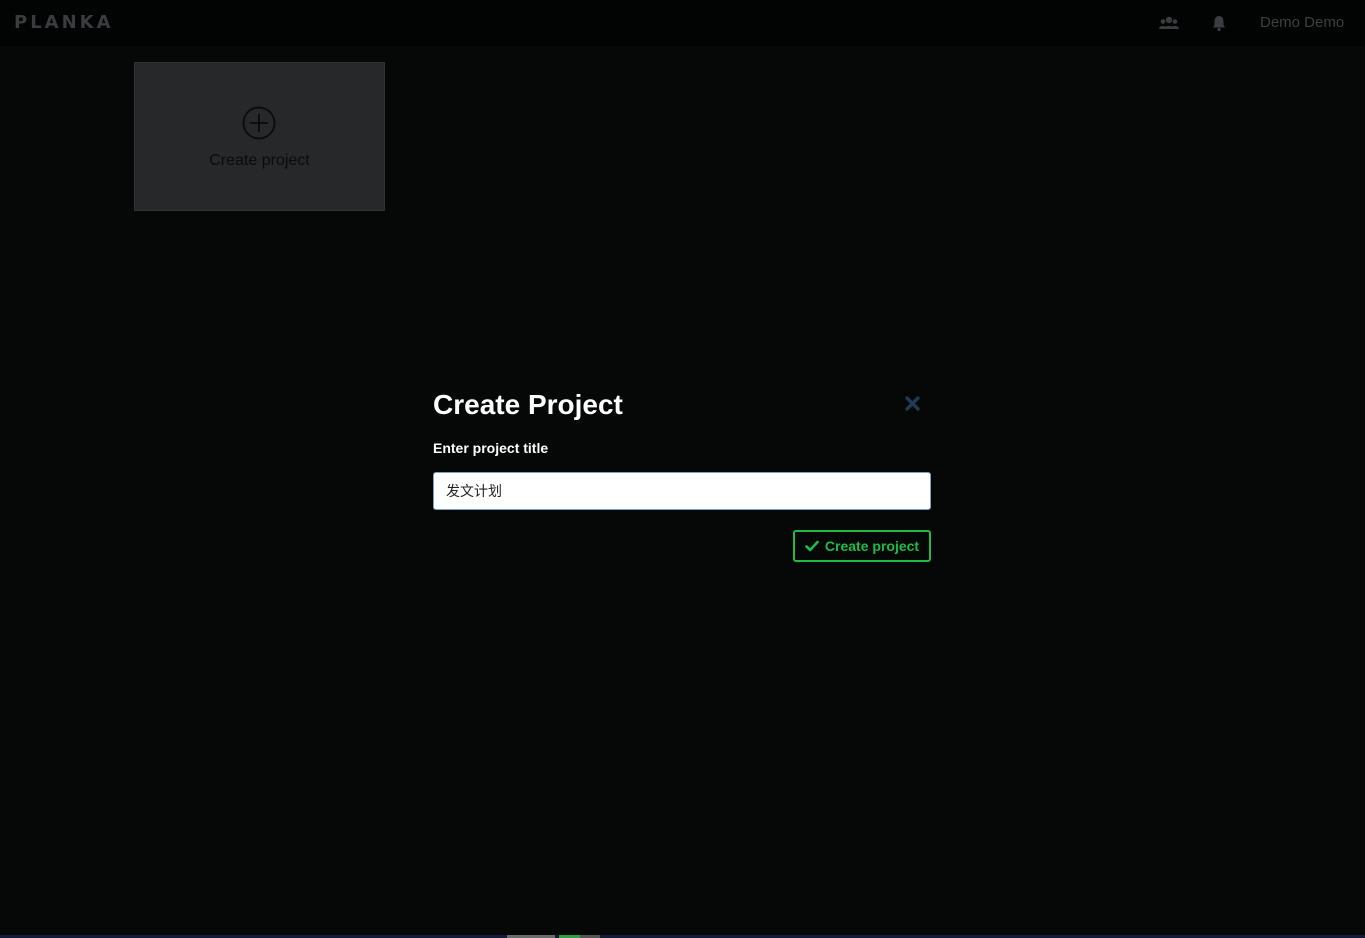 The width and height of the screenshot is (1365, 938). What do you see at coordinates (528, 404) in the screenshot?
I see `modal-title: Create Project` at bounding box center [528, 404].